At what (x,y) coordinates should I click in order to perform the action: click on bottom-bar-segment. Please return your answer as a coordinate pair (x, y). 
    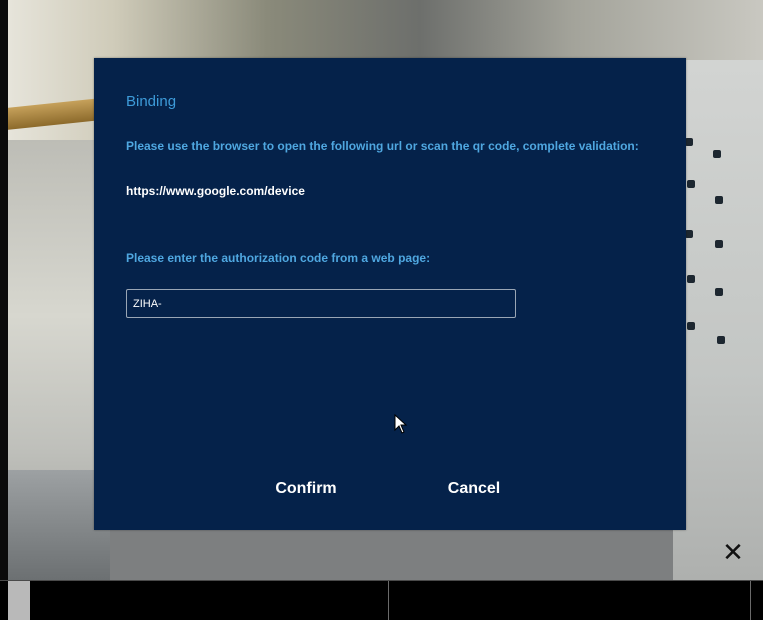
    Looking at the image, I should click on (19, 600).